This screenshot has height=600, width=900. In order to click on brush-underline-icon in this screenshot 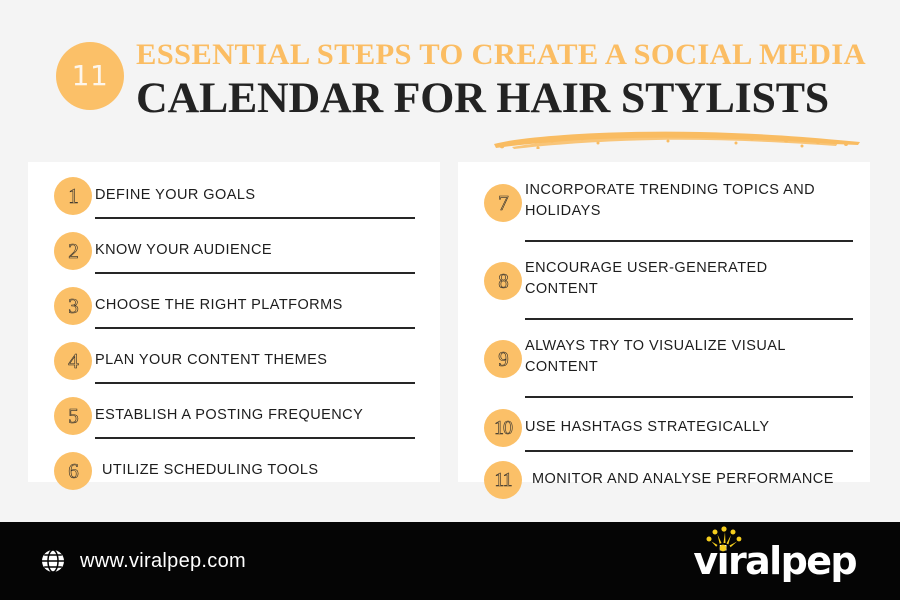, I will do `click(677, 140)`.